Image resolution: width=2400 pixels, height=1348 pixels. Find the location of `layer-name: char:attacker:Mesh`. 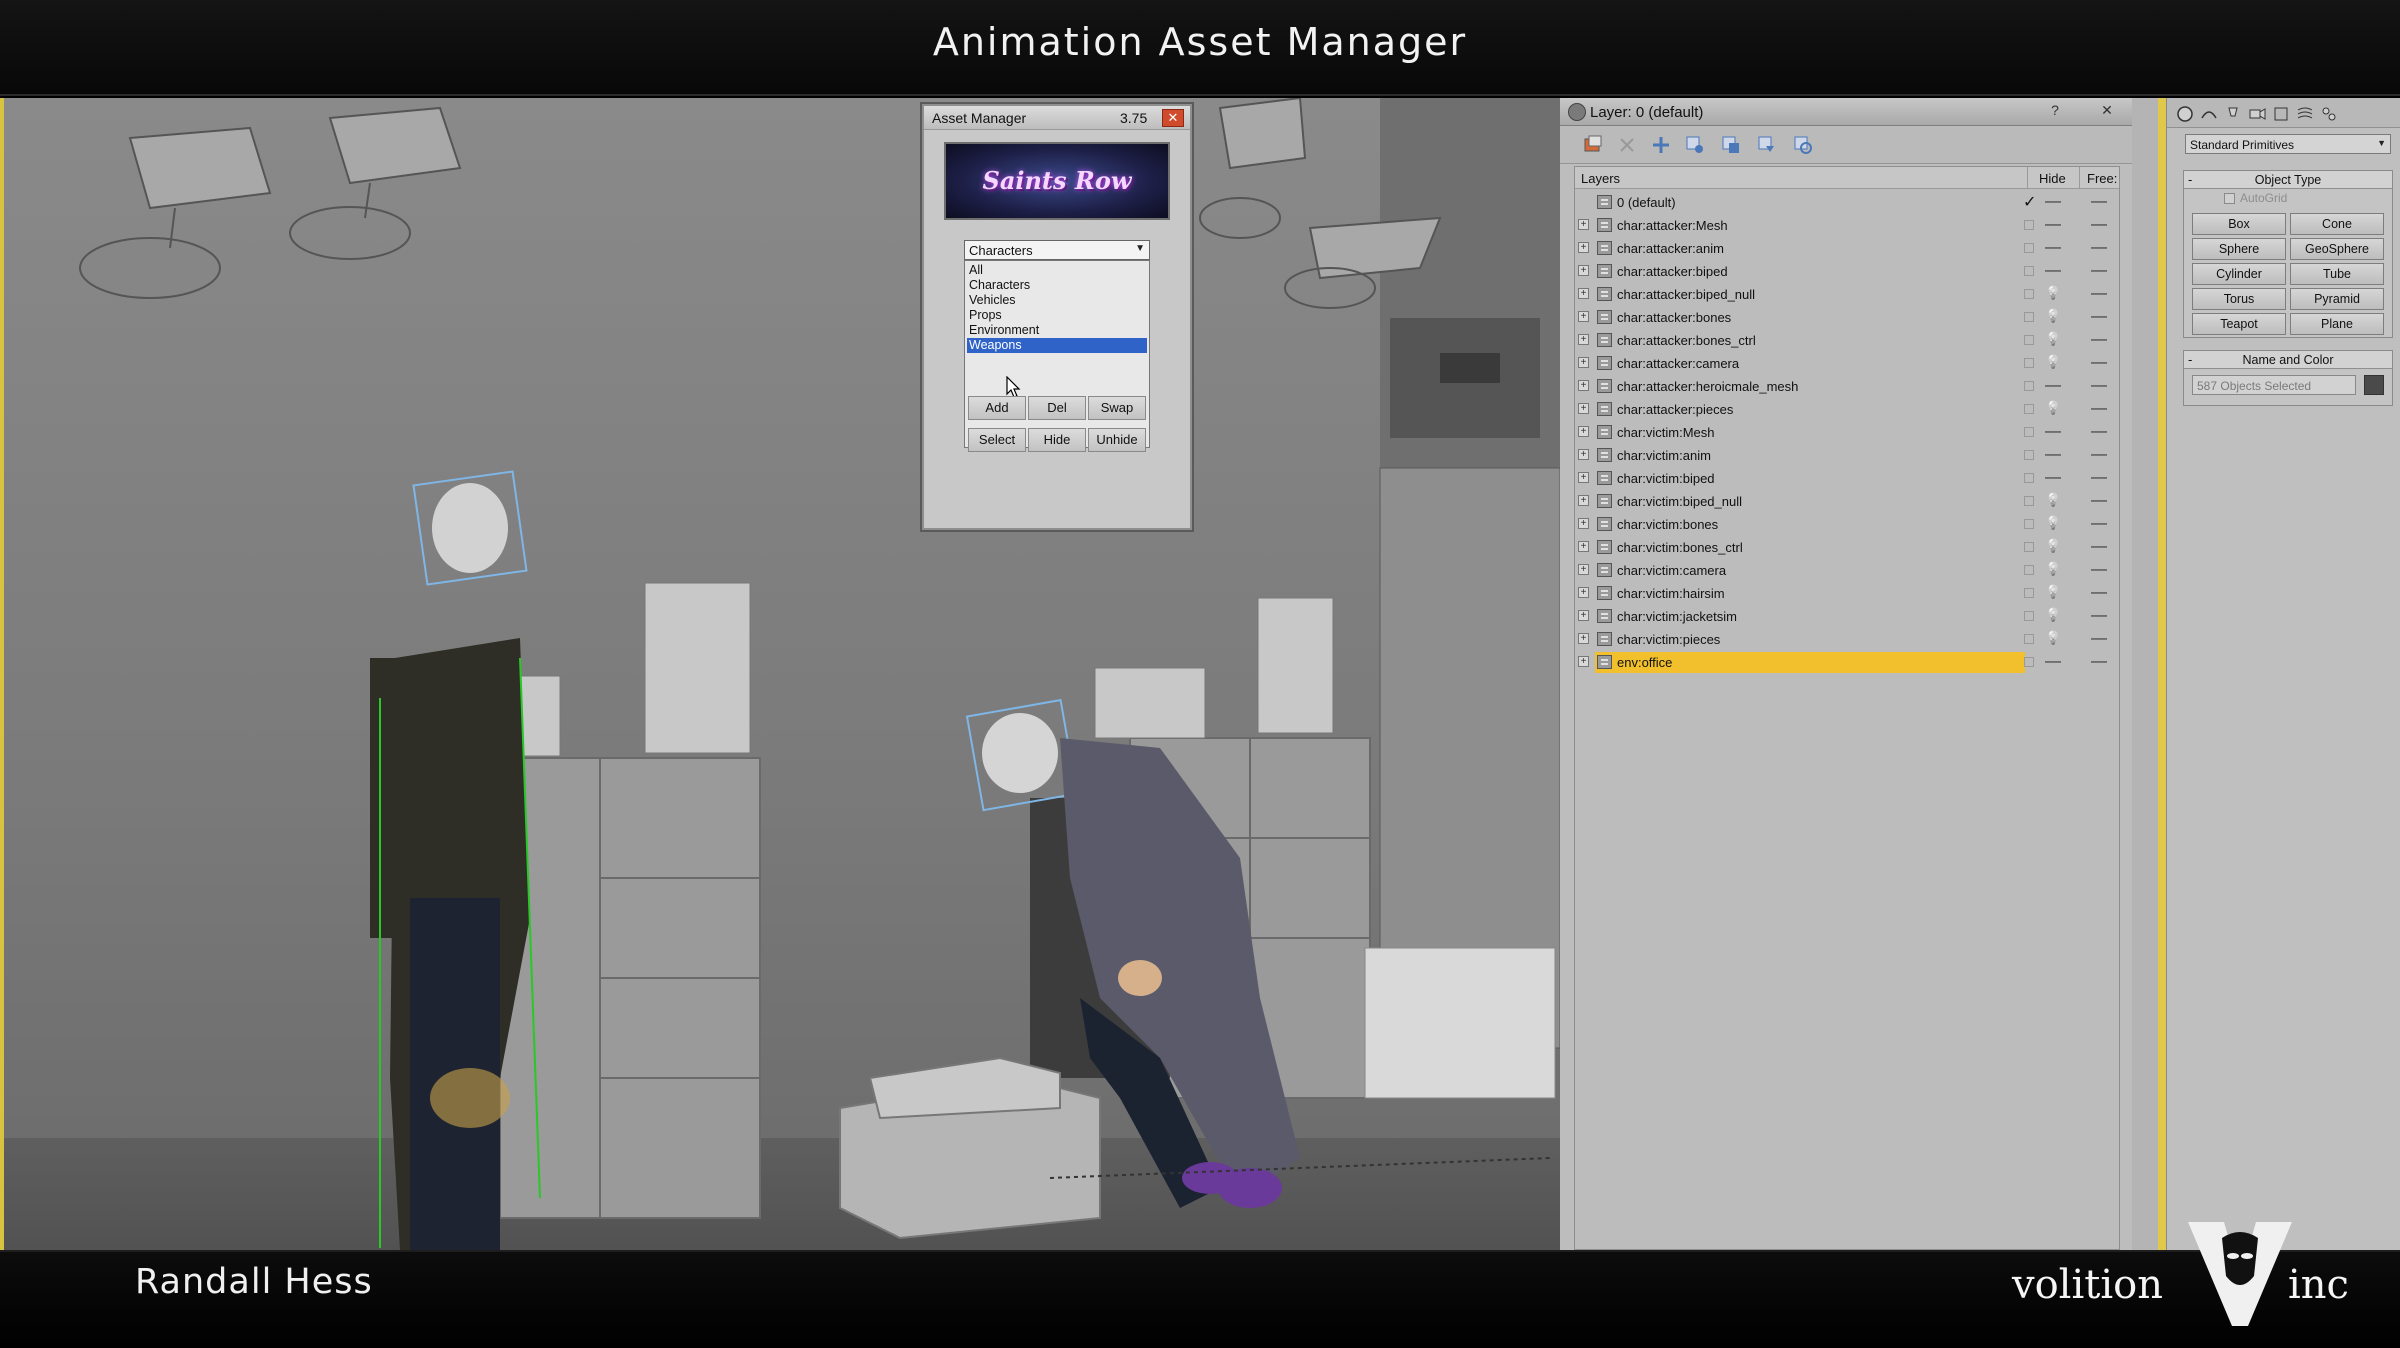

layer-name: char:attacker:Mesh is located at coordinates (1672, 225).